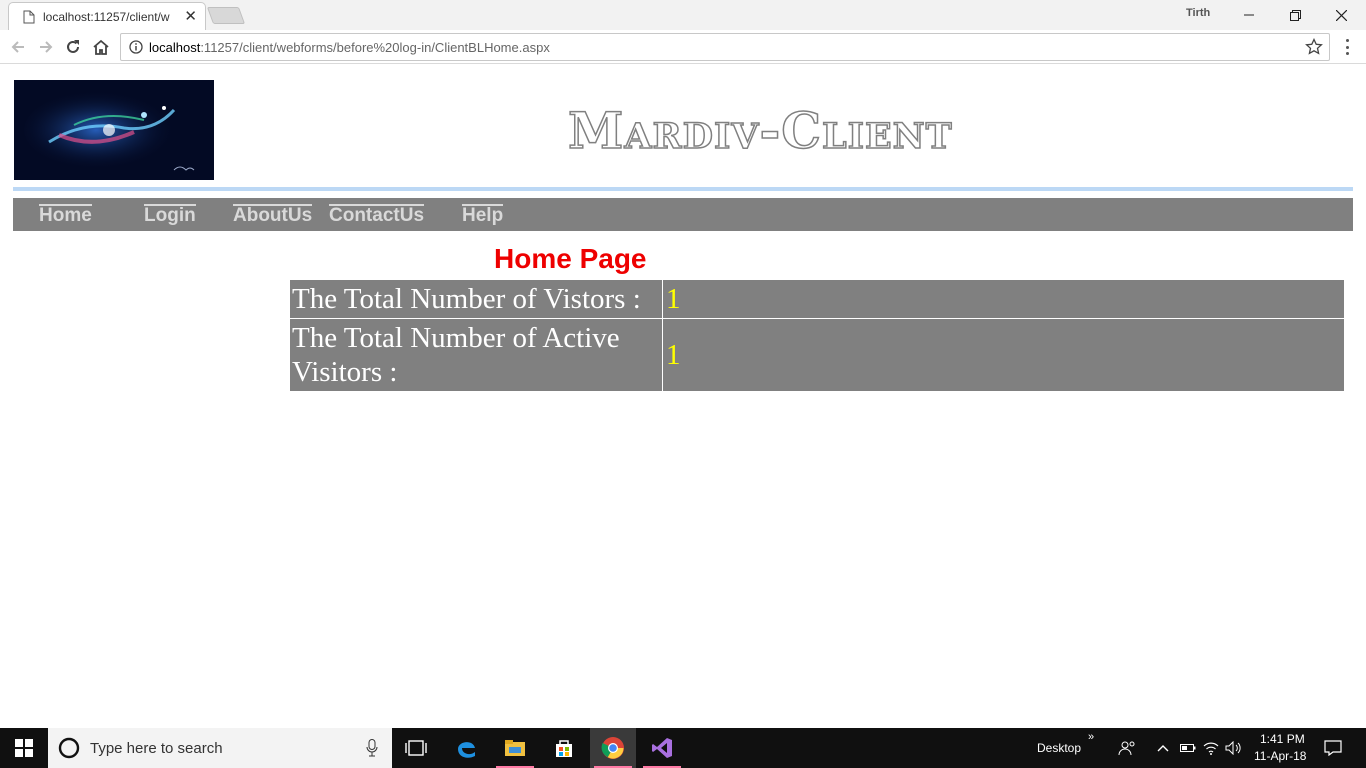  What do you see at coordinates (18, 47) in the screenshot?
I see `back-icon` at bounding box center [18, 47].